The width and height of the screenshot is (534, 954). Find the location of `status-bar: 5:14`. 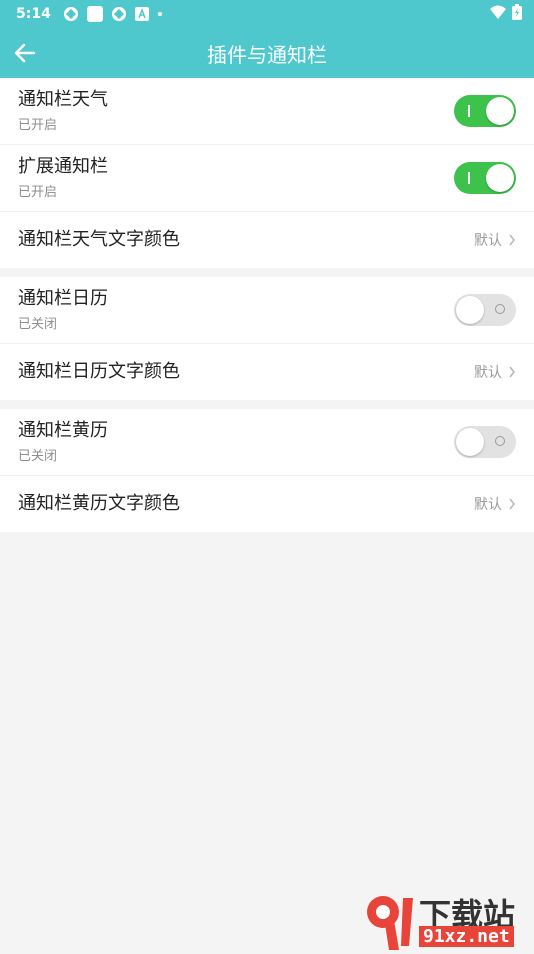

status-bar: 5:14 is located at coordinates (267, 14).